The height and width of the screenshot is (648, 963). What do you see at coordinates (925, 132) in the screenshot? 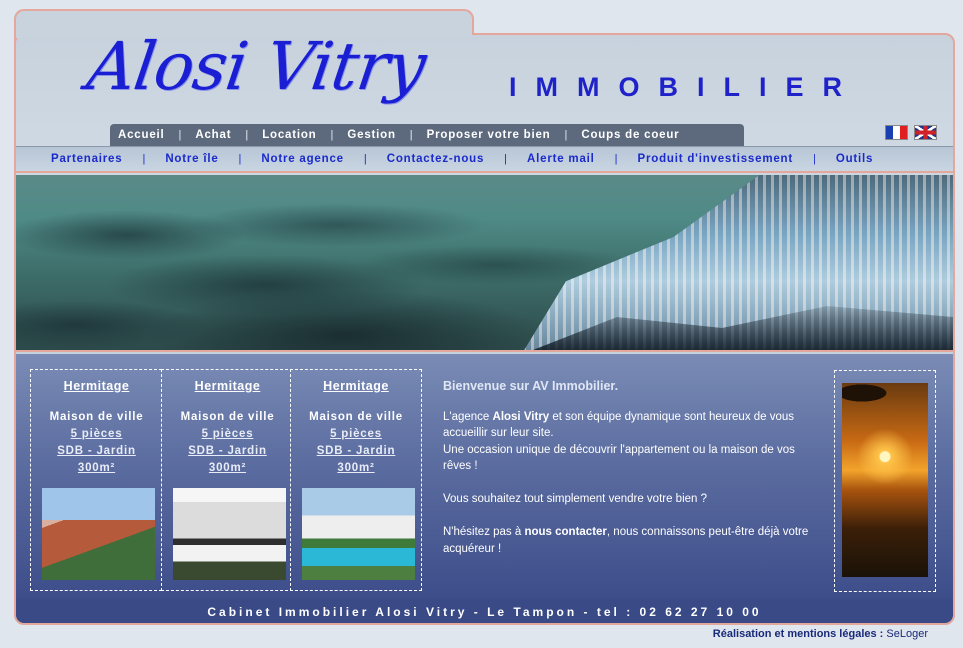
I see `english-flag-icon` at bounding box center [925, 132].